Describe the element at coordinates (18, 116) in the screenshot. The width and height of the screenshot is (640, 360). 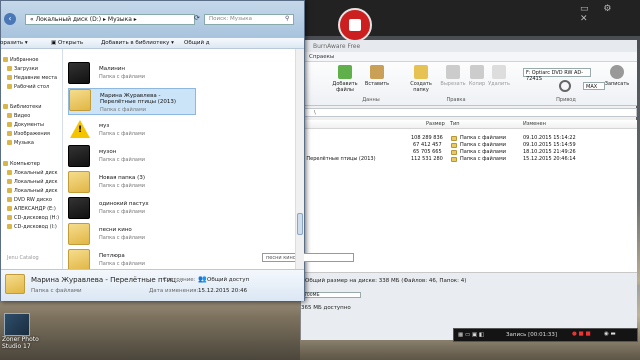
I see `nav-video: Видео` at that location.